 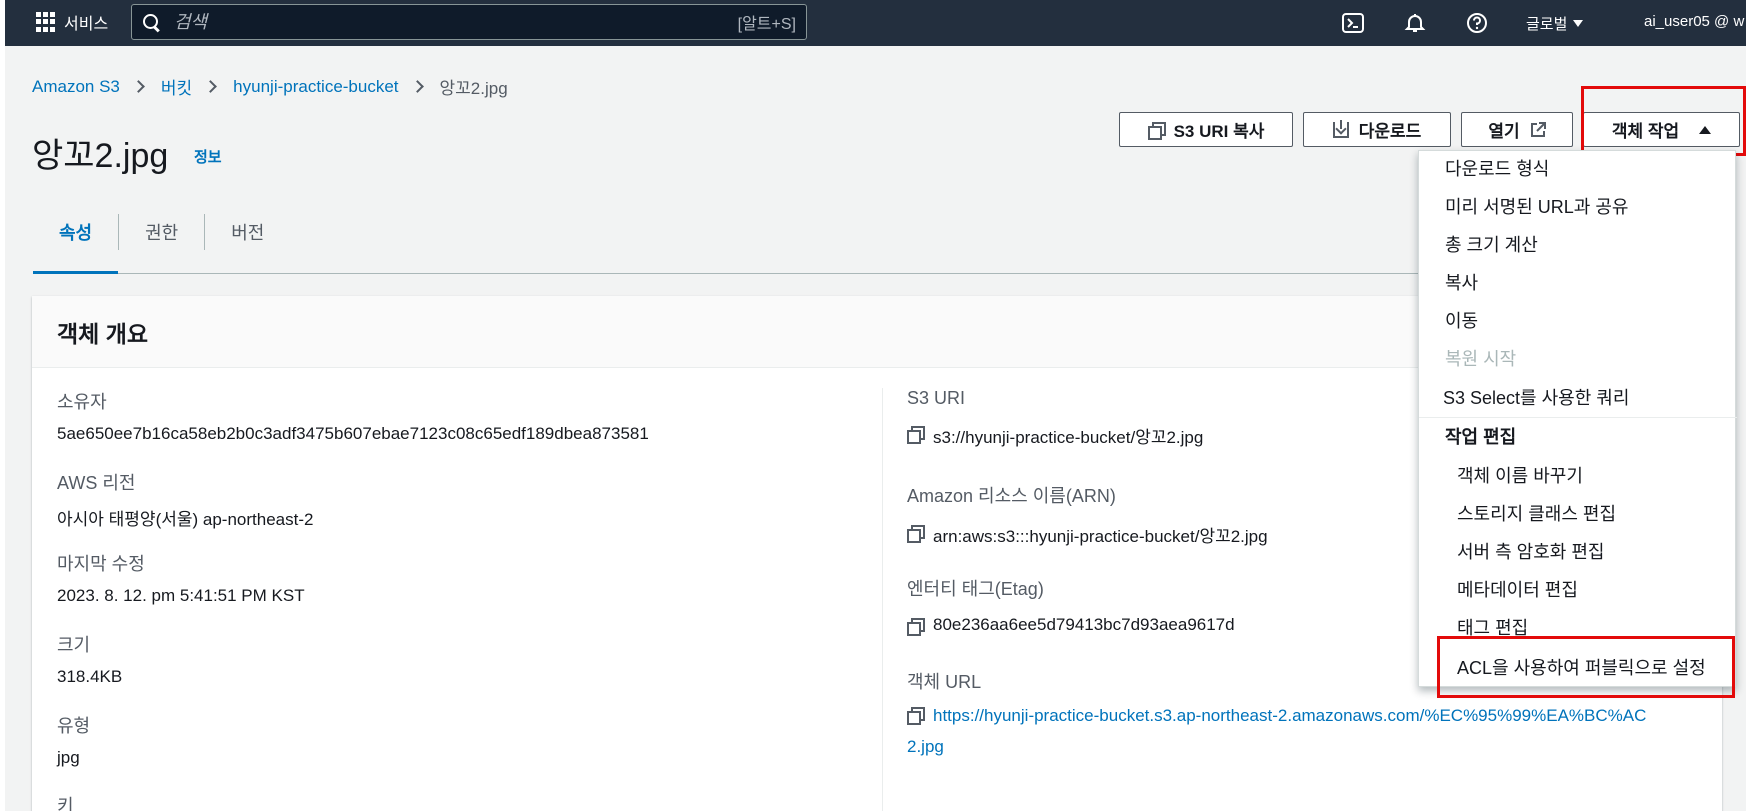 I want to click on object-actions-button: 객체 작업, so click(x=1661, y=129).